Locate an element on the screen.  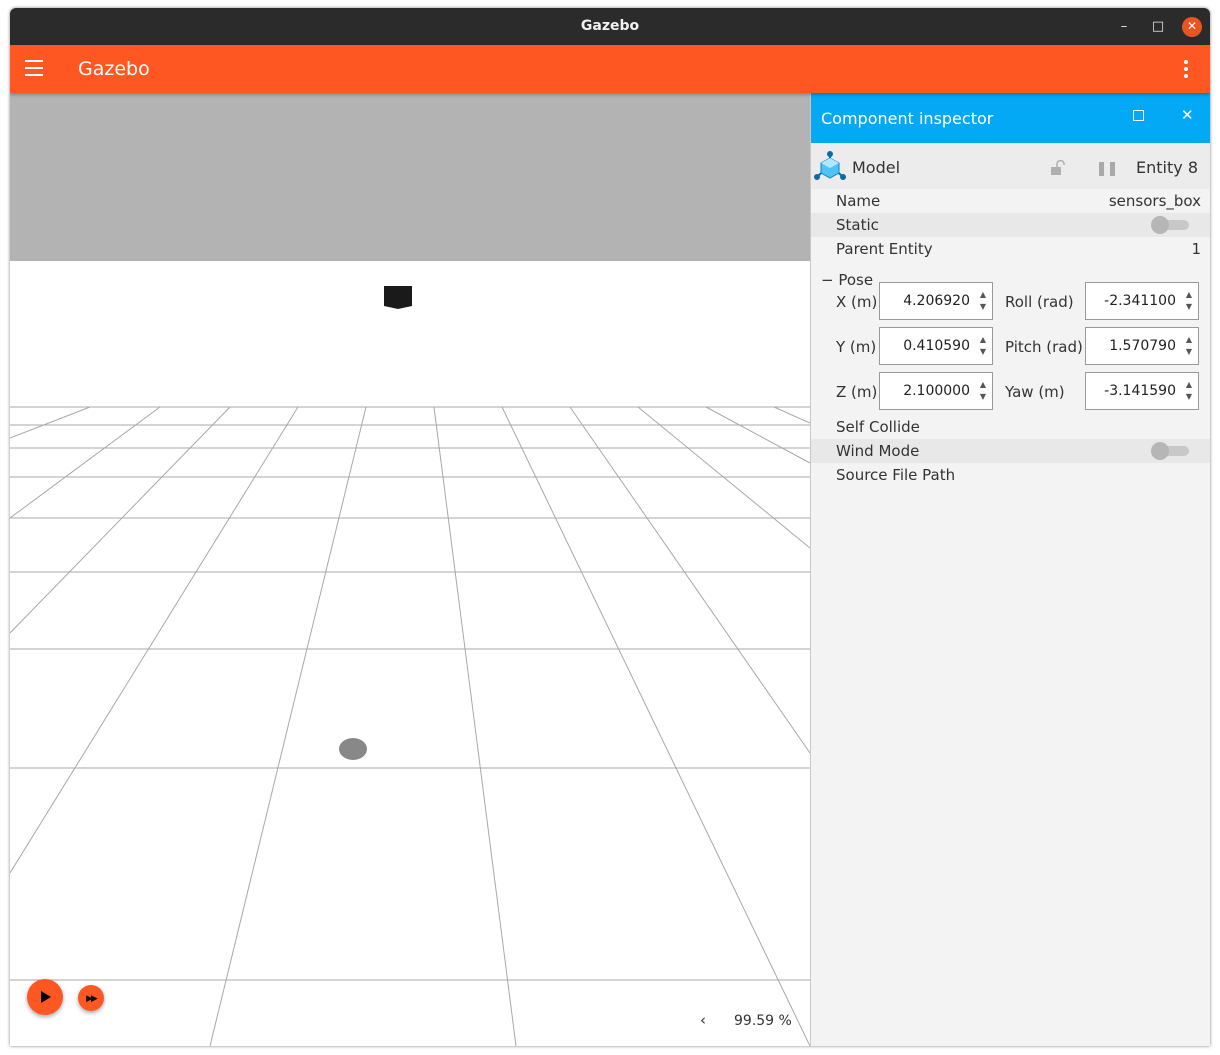
collapse-stats-icon: ‹ is located at coordinates (703, 1020).